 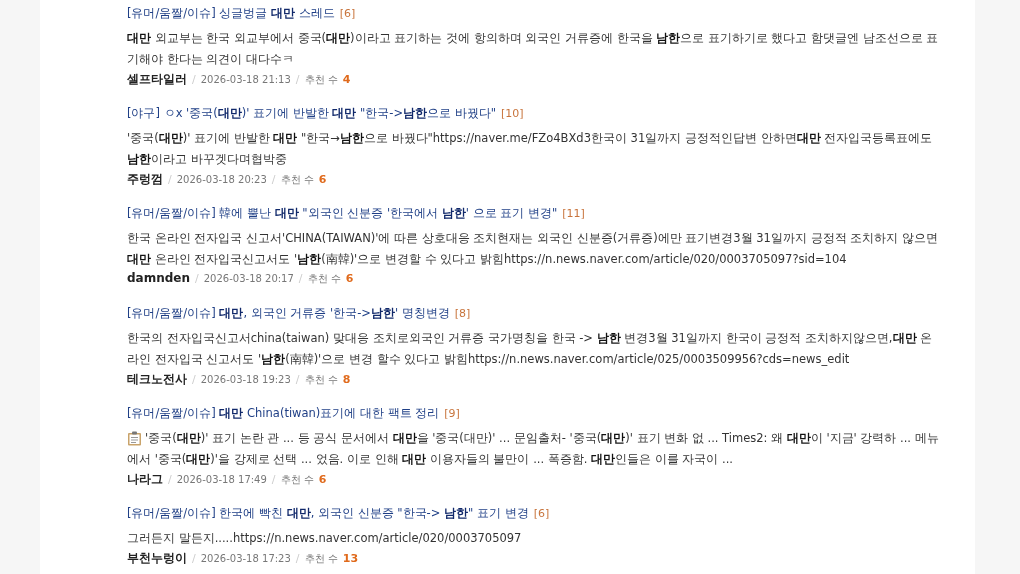 I want to click on post-date: 2026-03-18 21:13, so click(x=245, y=79).